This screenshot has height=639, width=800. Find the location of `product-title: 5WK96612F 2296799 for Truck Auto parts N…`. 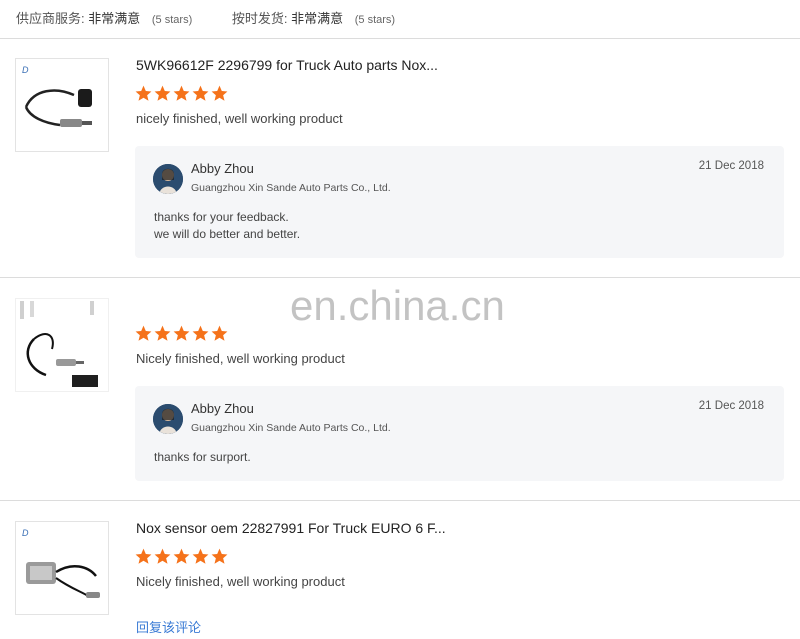

product-title: 5WK96612F 2296799 for Truck Auto parts N… is located at coordinates (287, 65).